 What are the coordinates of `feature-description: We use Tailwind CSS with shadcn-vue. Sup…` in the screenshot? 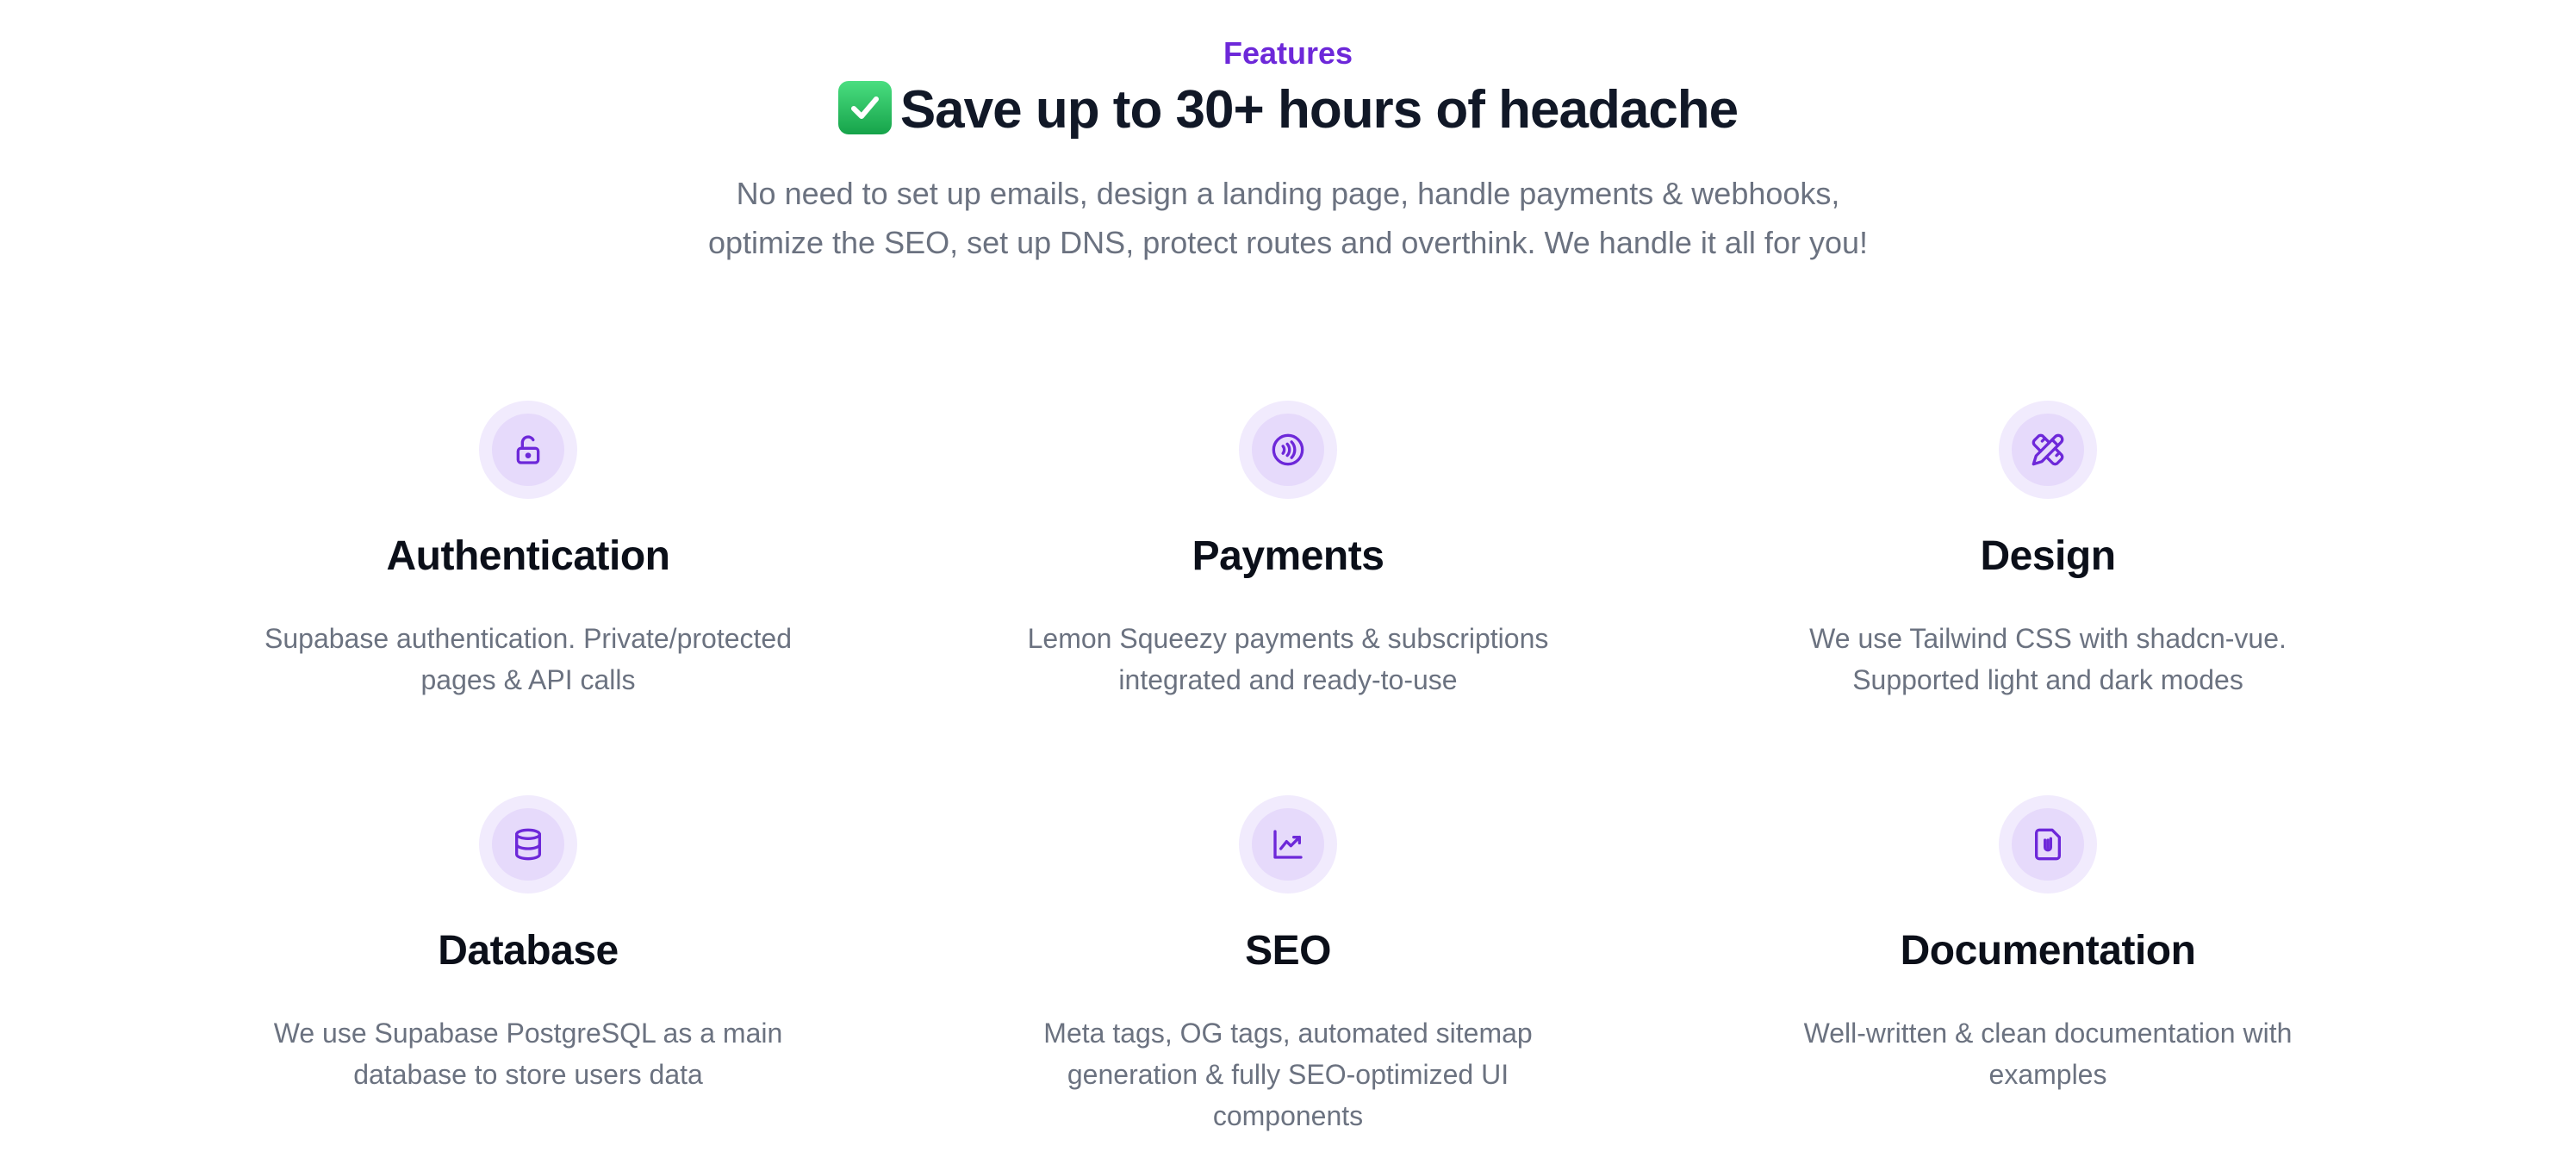 It's located at (2048, 659).